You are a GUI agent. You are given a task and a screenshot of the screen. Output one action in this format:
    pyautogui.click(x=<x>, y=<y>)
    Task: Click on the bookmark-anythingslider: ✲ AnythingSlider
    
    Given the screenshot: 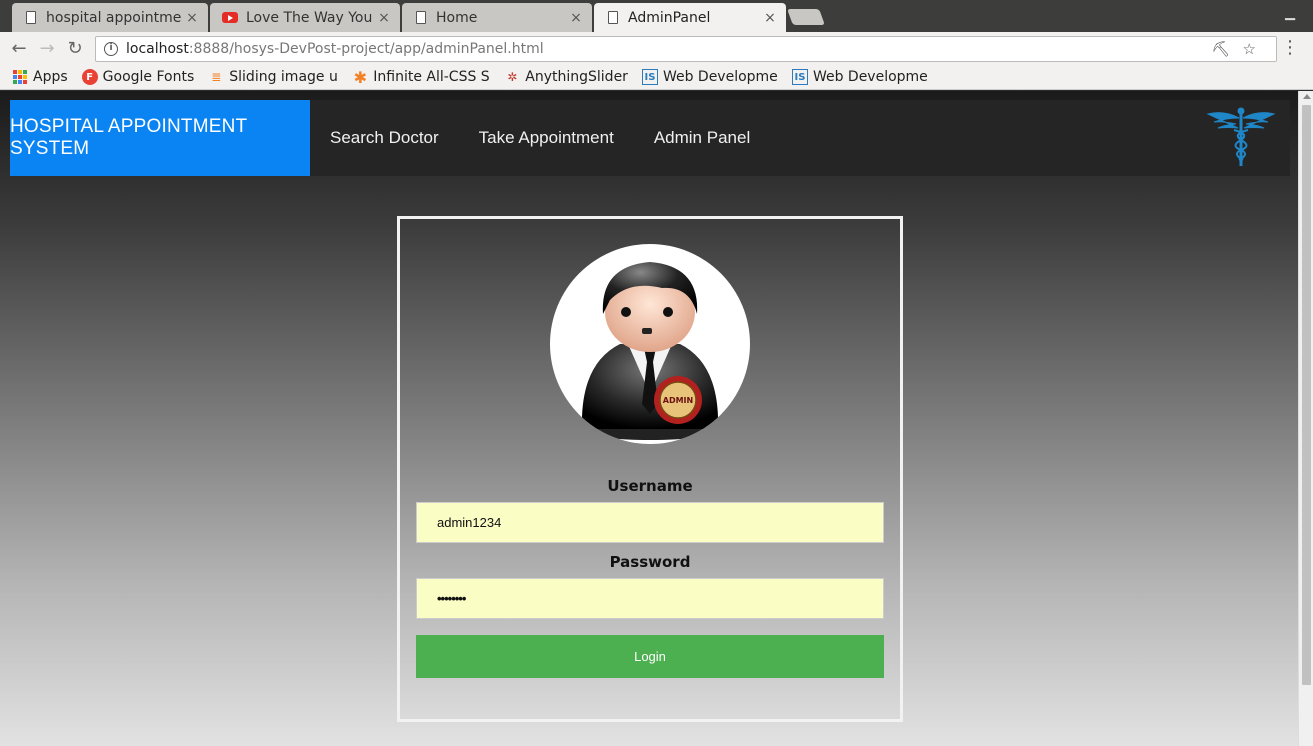 What is the action you would take?
    pyautogui.click(x=566, y=77)
    